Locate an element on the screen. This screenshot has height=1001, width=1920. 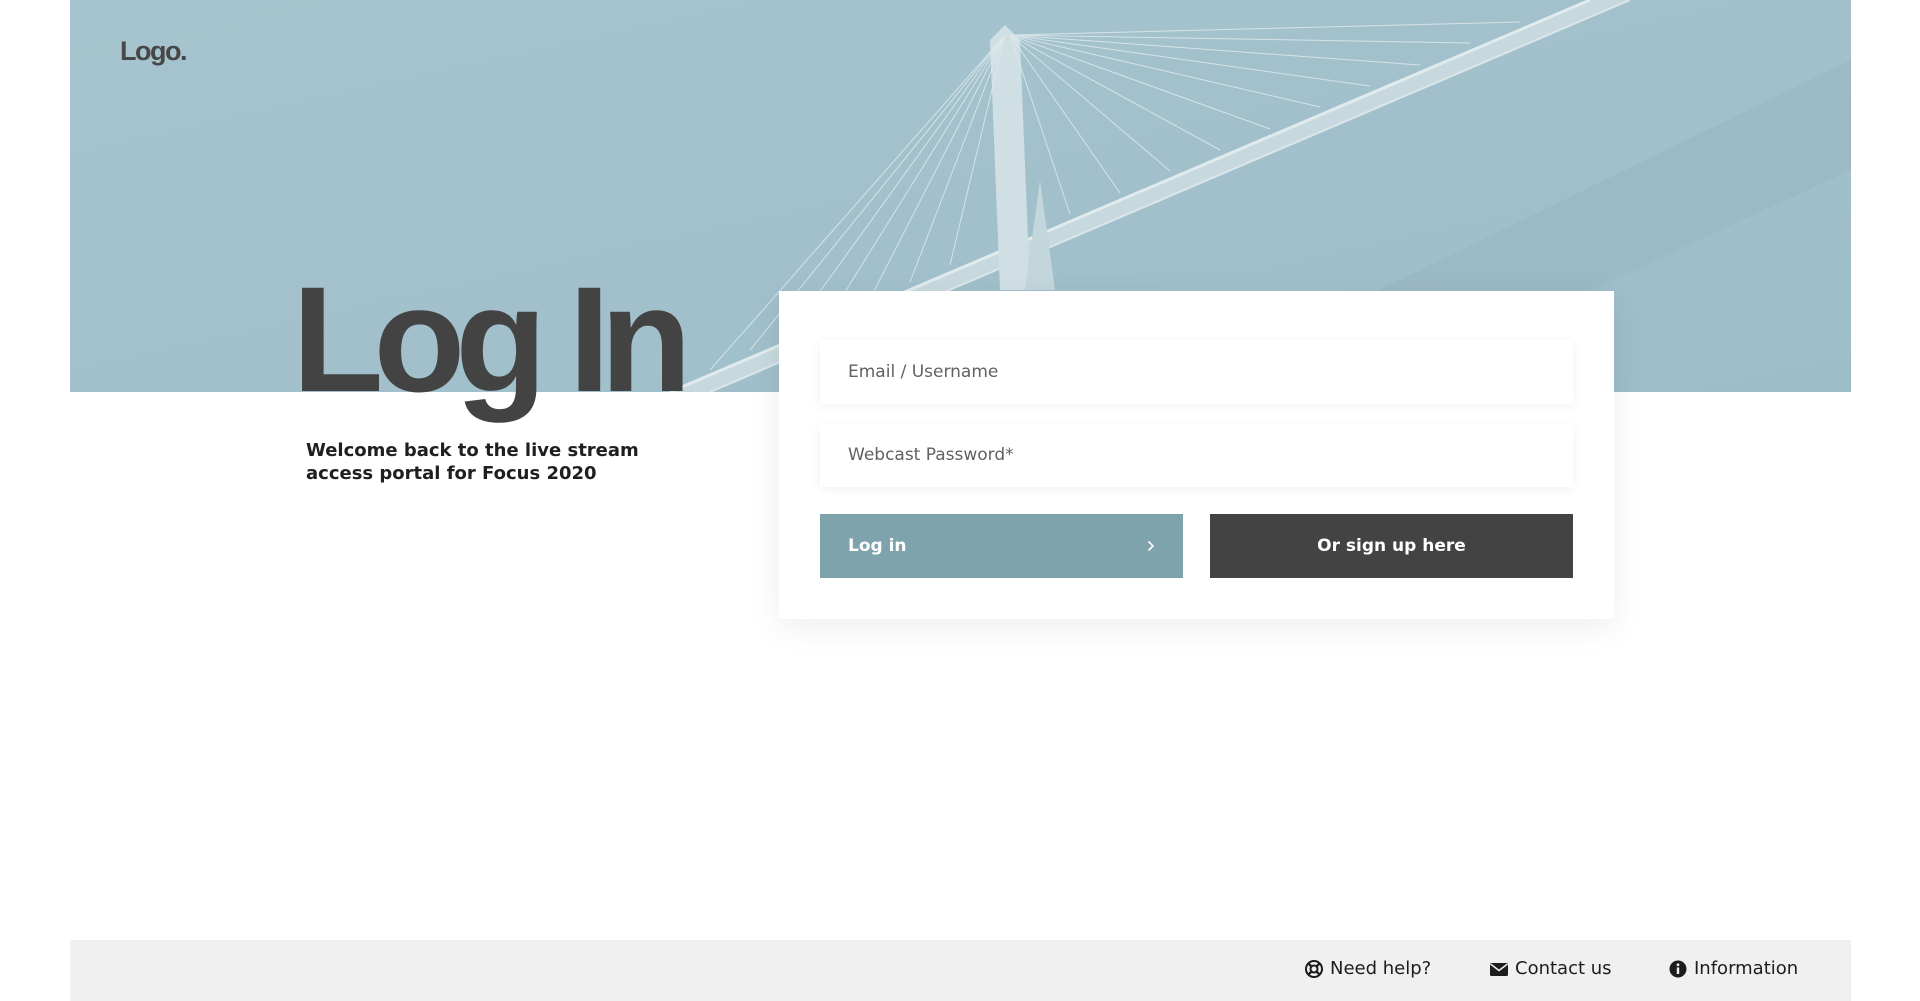
page-title: Log In is located at coordinates (492, 339).